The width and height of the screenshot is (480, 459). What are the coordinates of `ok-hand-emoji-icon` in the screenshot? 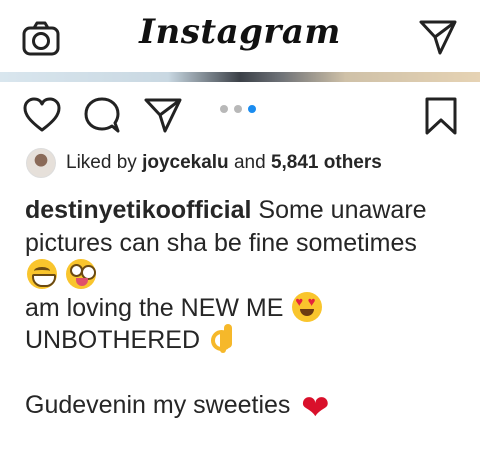 It's located at (222, 339).